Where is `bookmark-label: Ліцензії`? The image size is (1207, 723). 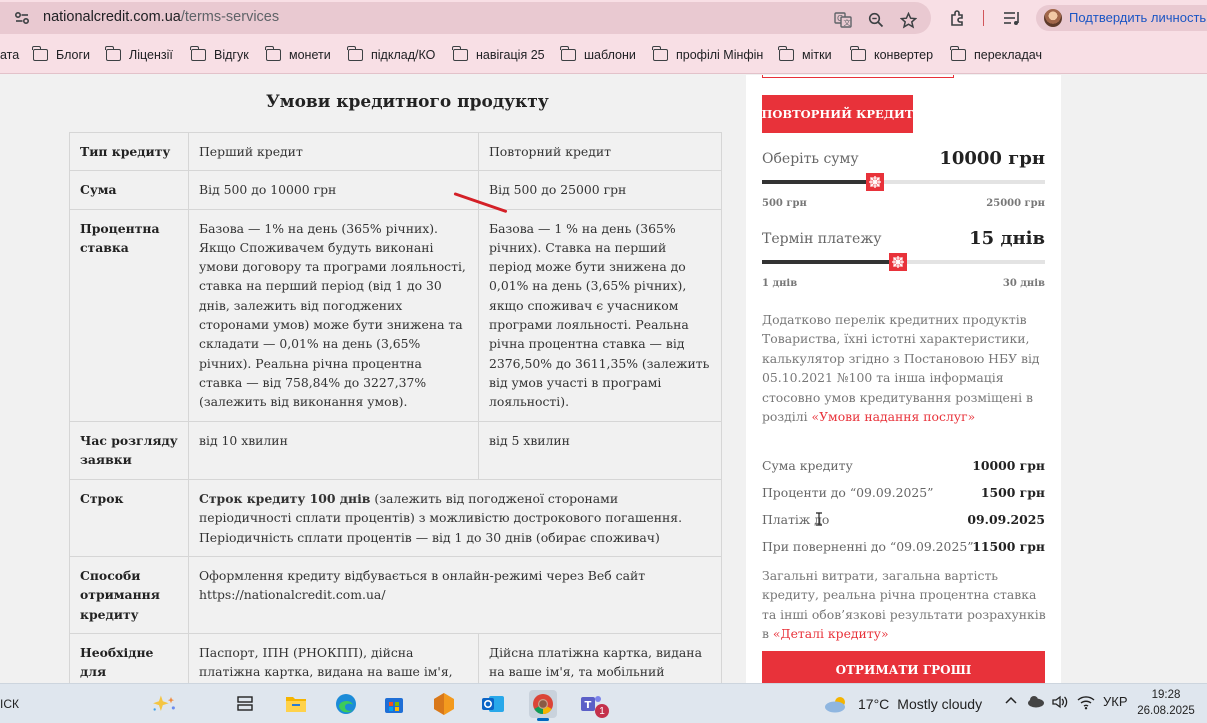
bookmark-label: Ліцензії is located at coordinates (151, 55).